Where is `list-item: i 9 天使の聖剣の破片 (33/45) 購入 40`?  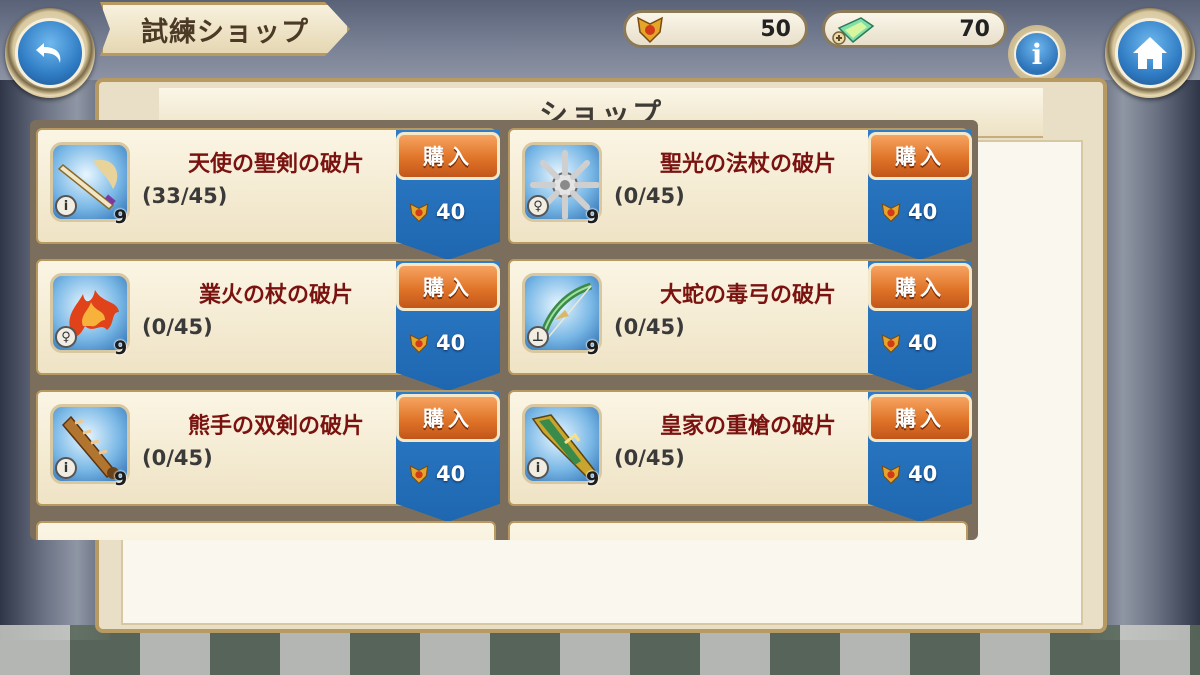
list-item: i 9 天使の聖剣の破片 (33/45) 購入 40 is located at coordinates (268, 194).